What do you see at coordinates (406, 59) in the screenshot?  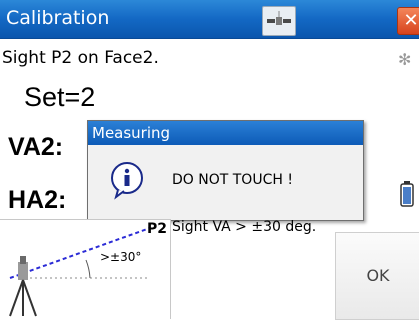 I see `gear-icon: ✻` at bounding box center [406, 59].